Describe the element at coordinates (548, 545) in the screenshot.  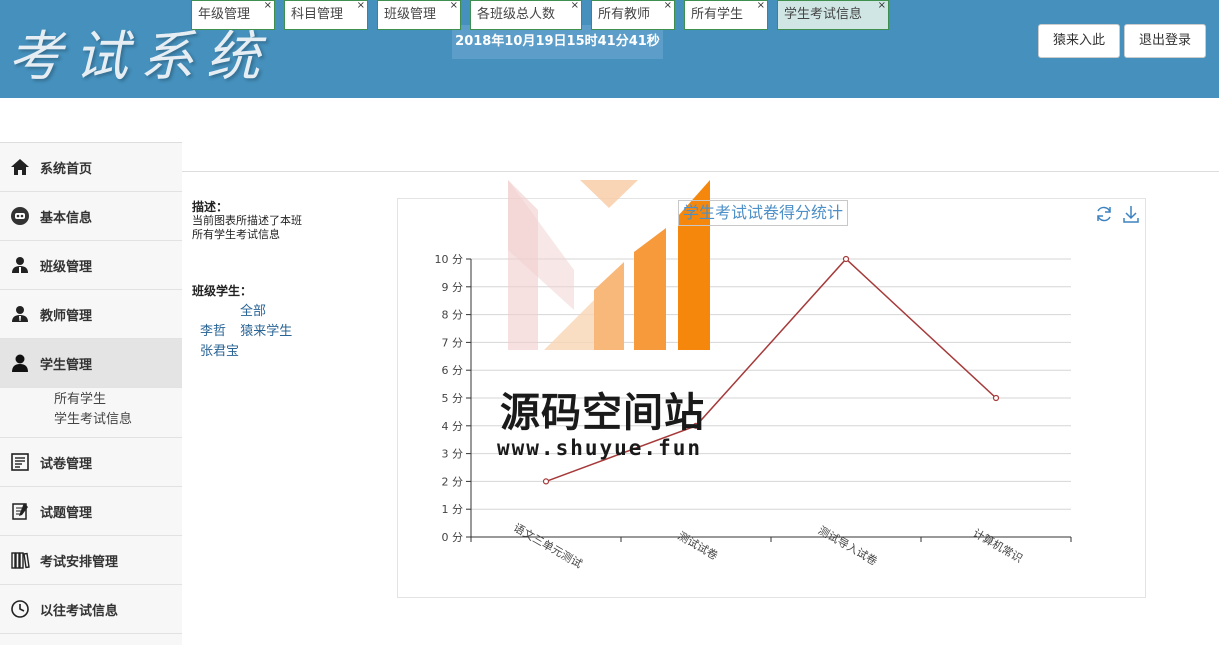
I see `x-tick-label: 语文三单元测试` at that location.